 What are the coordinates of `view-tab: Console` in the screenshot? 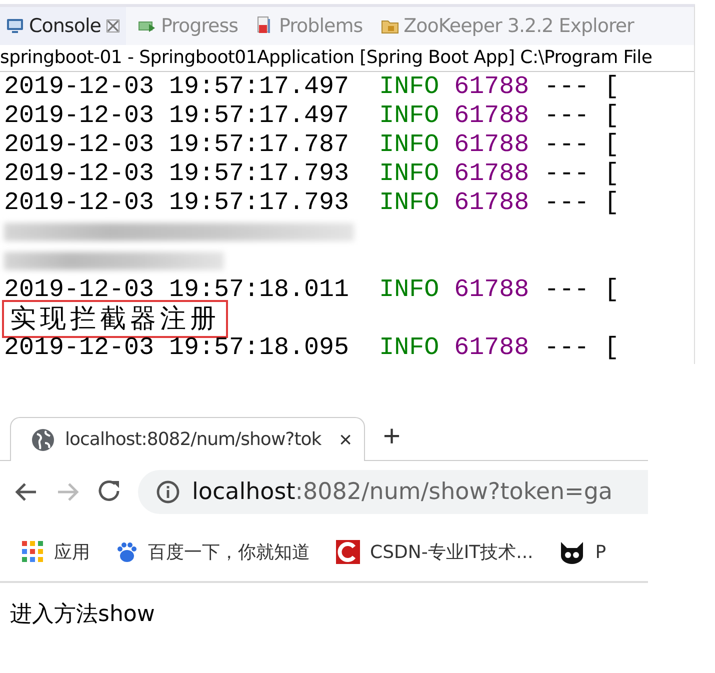 It's located at (63, 26).